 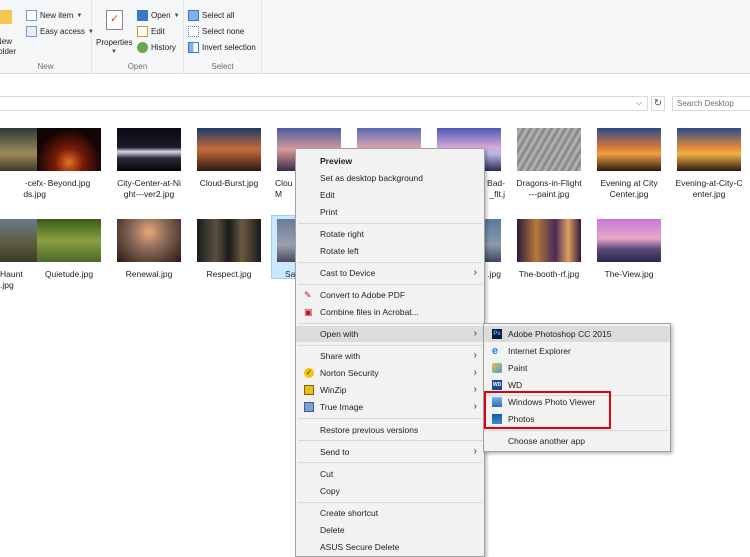 I want to click on edit-button: Edit, so click(x=151, y=31).